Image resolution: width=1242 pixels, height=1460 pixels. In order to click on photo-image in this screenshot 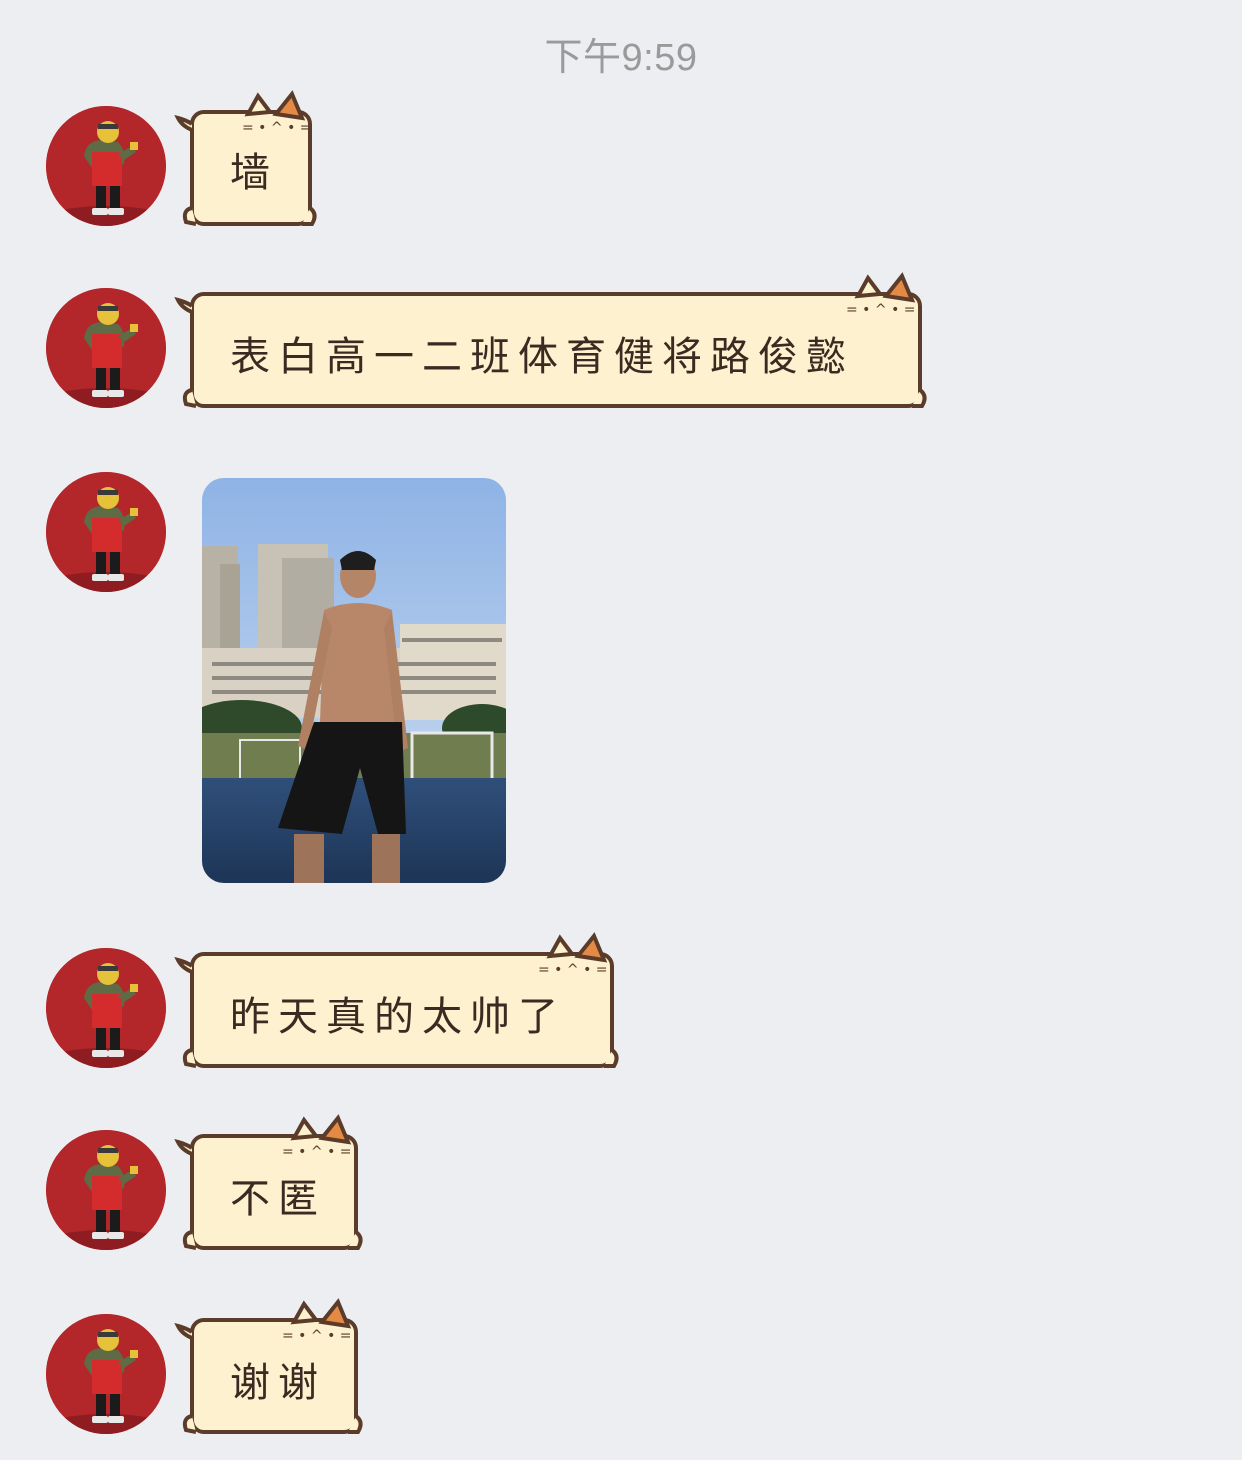, I will do `click(354, 680)`.